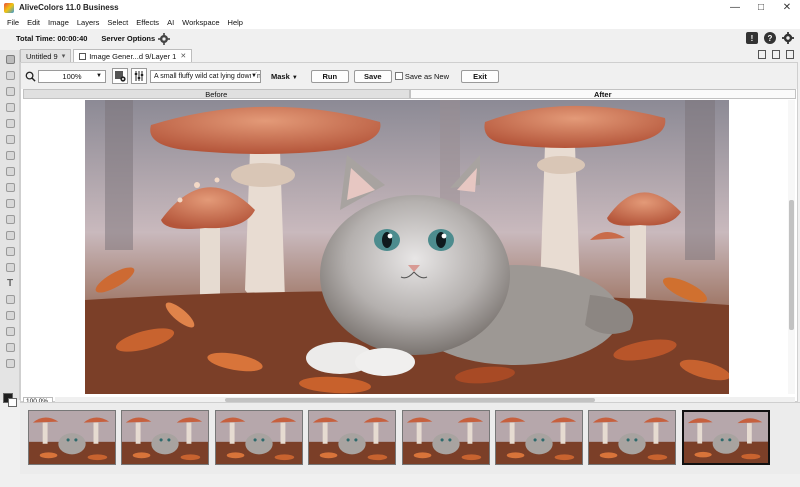 The image size is (800, 487). What do you see at coordinates (770, 38) in the screenshot?
I see `help-icon: ?` at bounding box center [770, 38].